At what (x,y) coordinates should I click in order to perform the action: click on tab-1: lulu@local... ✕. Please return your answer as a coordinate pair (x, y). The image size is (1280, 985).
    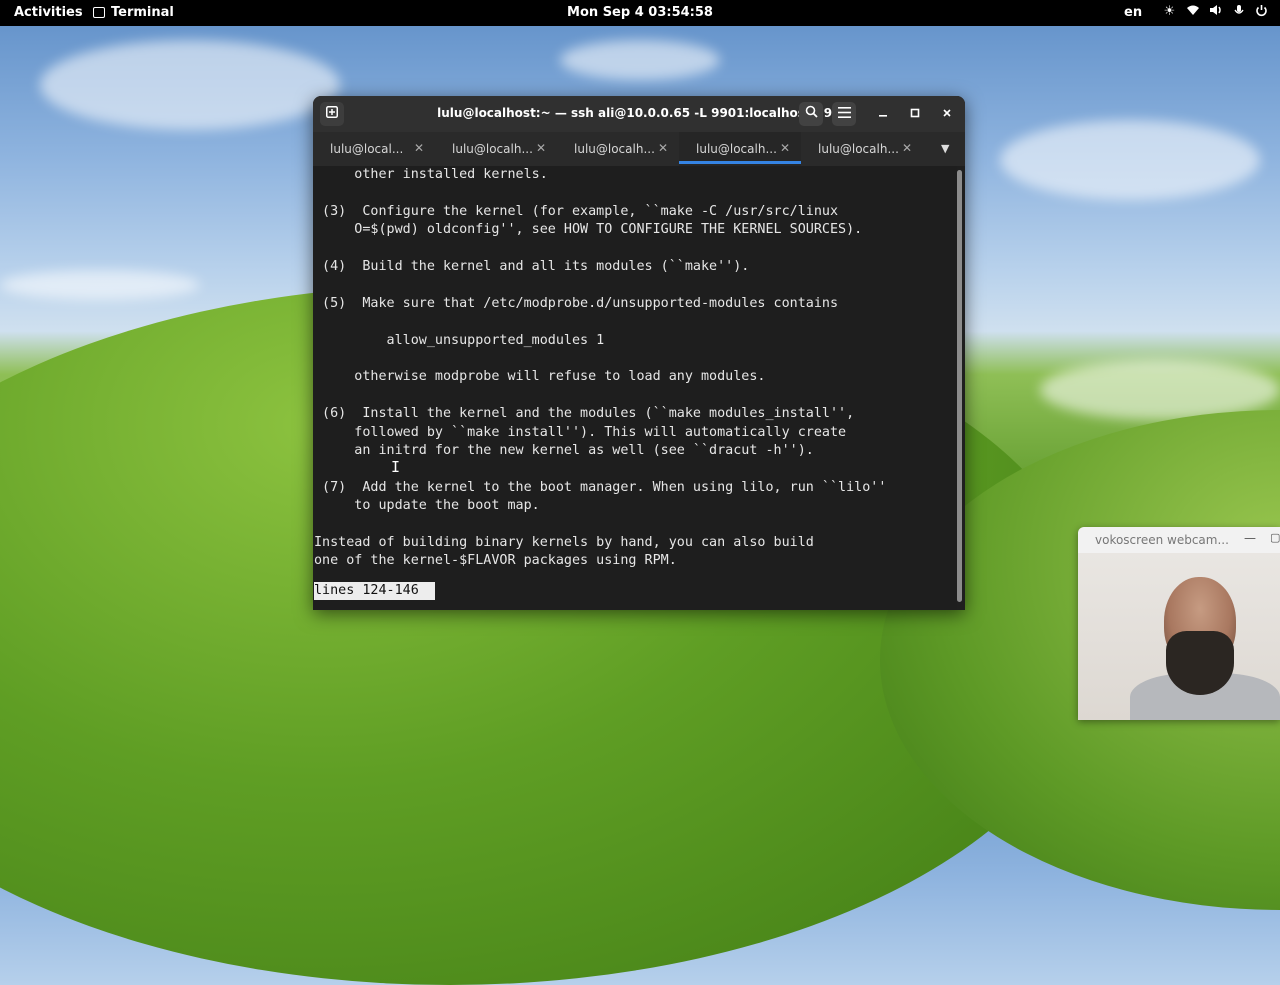
    Looking at the image, I should click on (374, 149).